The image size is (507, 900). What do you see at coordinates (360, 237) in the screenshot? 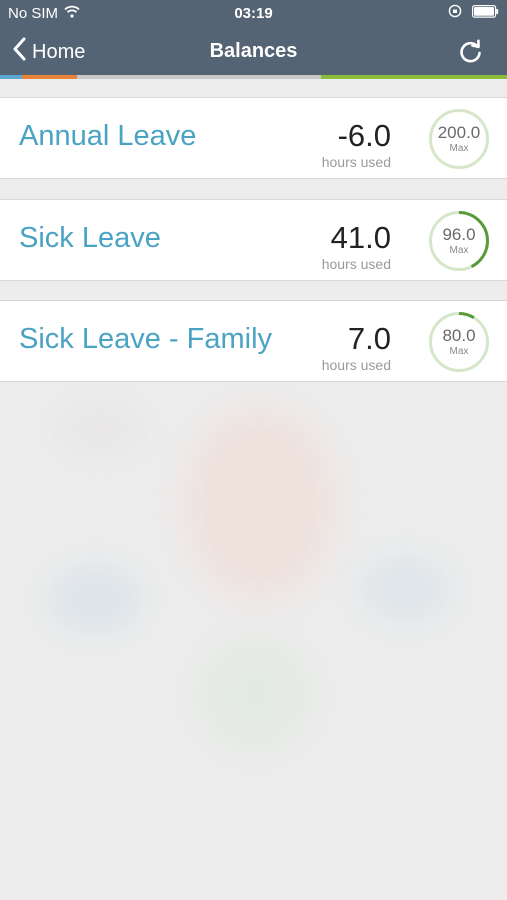
I see `hours-used-value: 41.0` at bounding box center [360, 237].